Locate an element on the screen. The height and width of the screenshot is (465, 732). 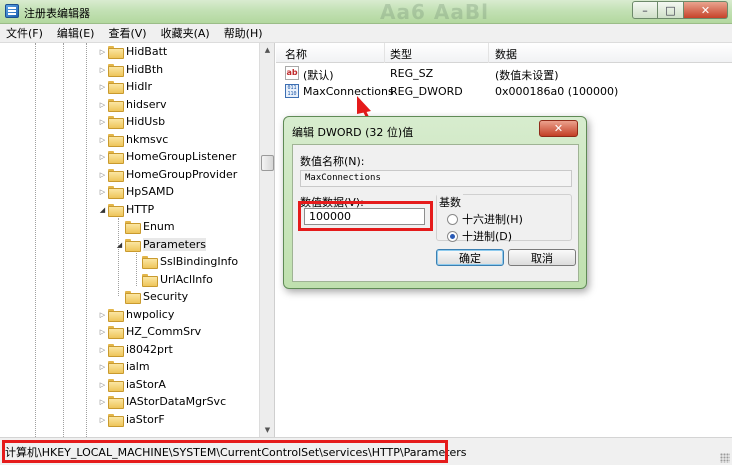
tree-item-hidserv: ▷ hidserv is located at coordinates (132, 104).